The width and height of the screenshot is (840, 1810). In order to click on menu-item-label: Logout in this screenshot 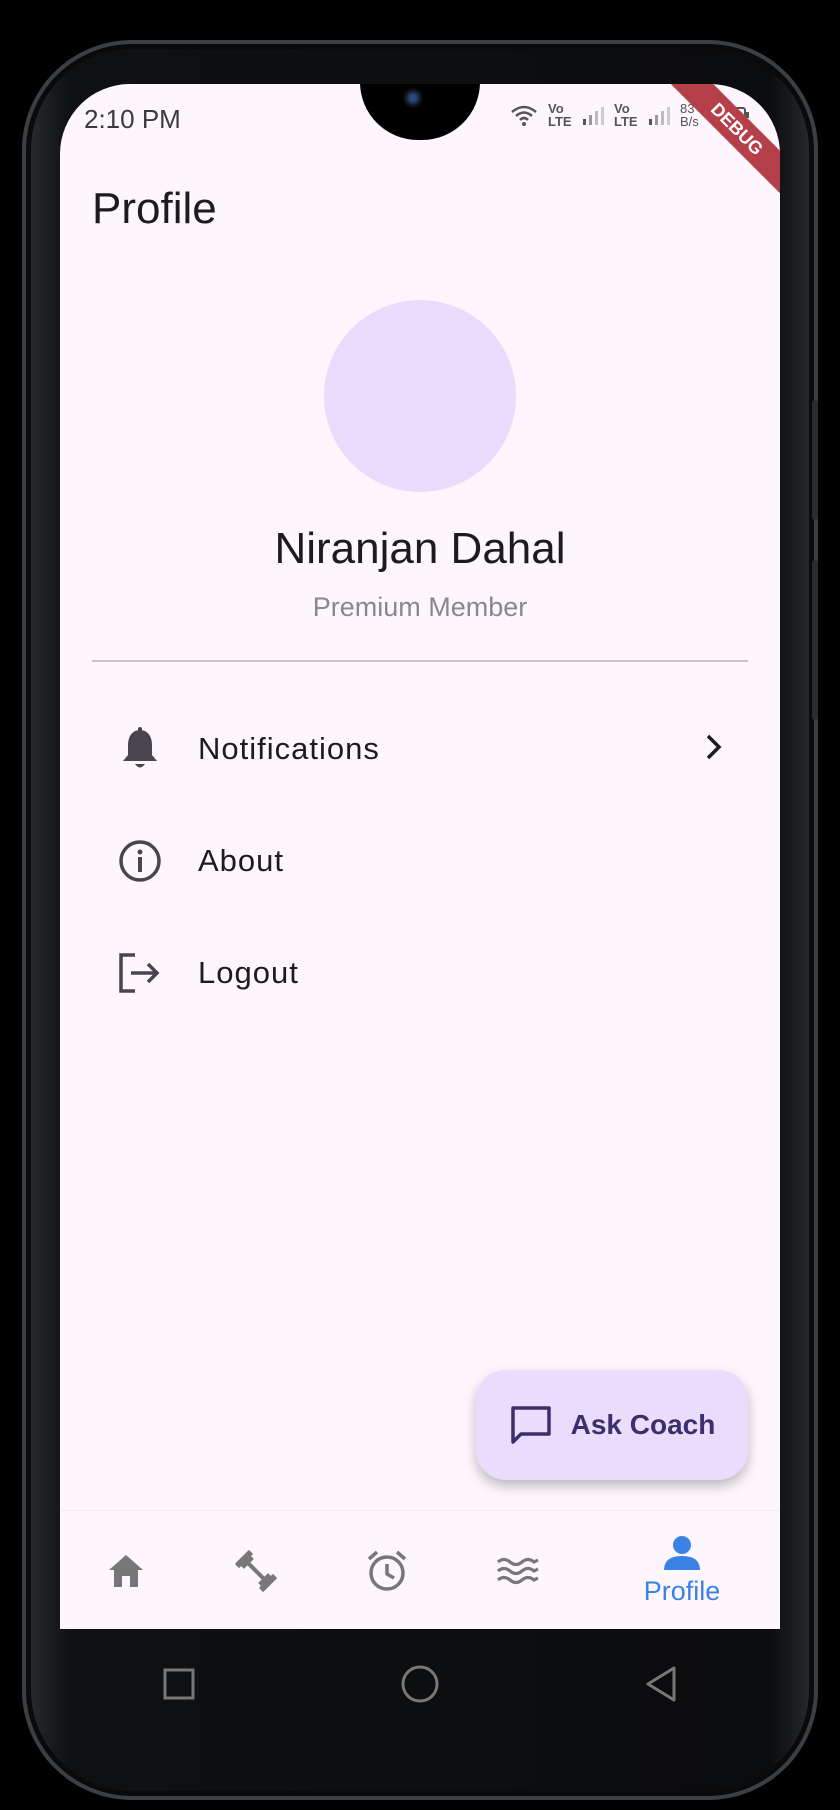, I will do `click(248, 972)`.